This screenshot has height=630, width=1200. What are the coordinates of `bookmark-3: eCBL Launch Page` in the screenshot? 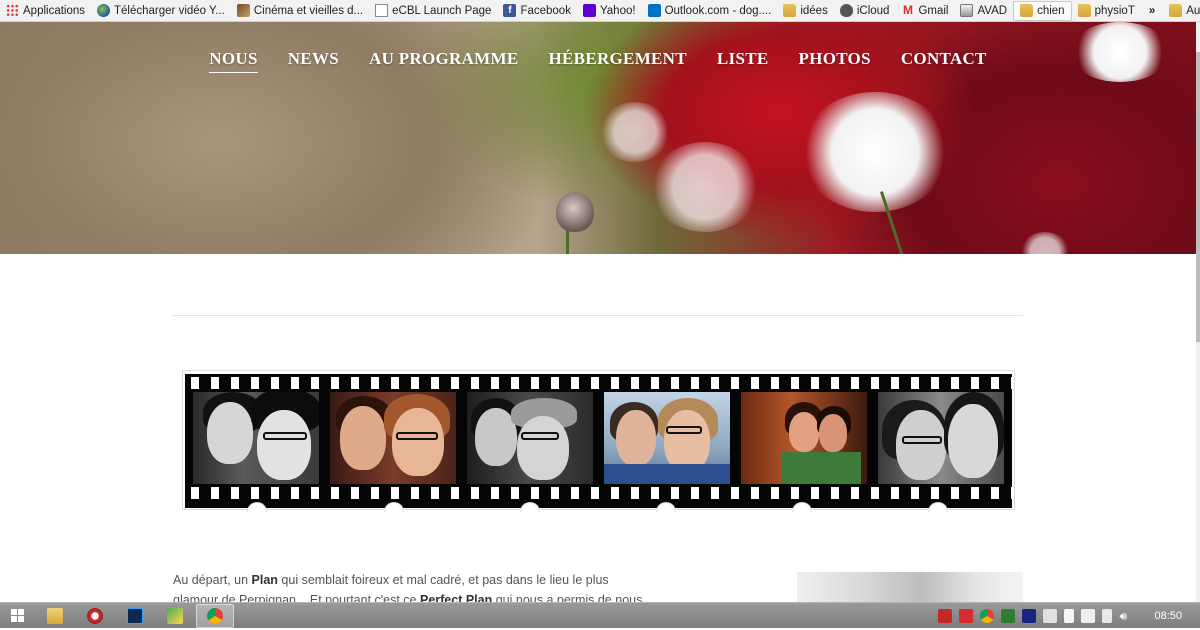 It's located at (433, 11).